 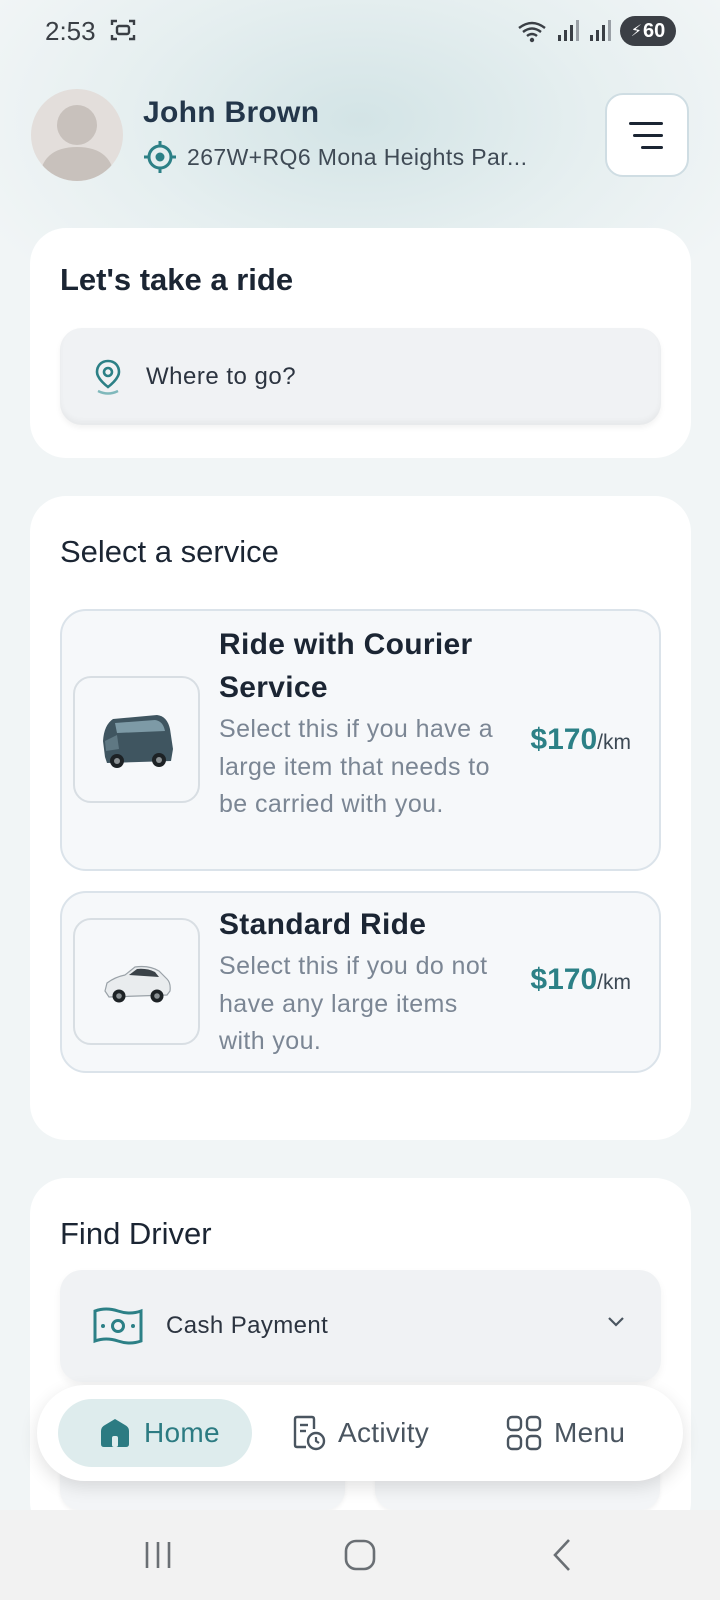 I want to click on nav-label: Menu, so click(x=590, y=1432).